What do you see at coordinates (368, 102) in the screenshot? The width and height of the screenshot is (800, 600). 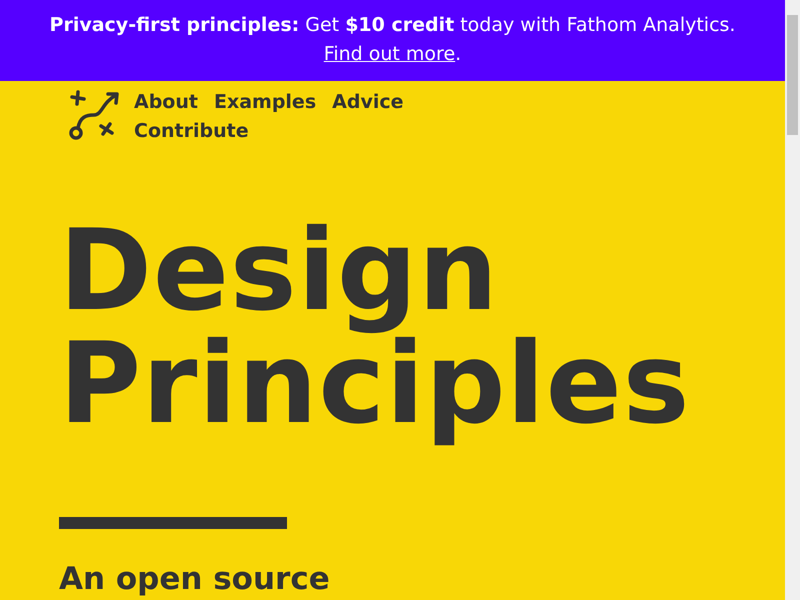 I see `nav-link: Advice` at bounding box center [368, 102].